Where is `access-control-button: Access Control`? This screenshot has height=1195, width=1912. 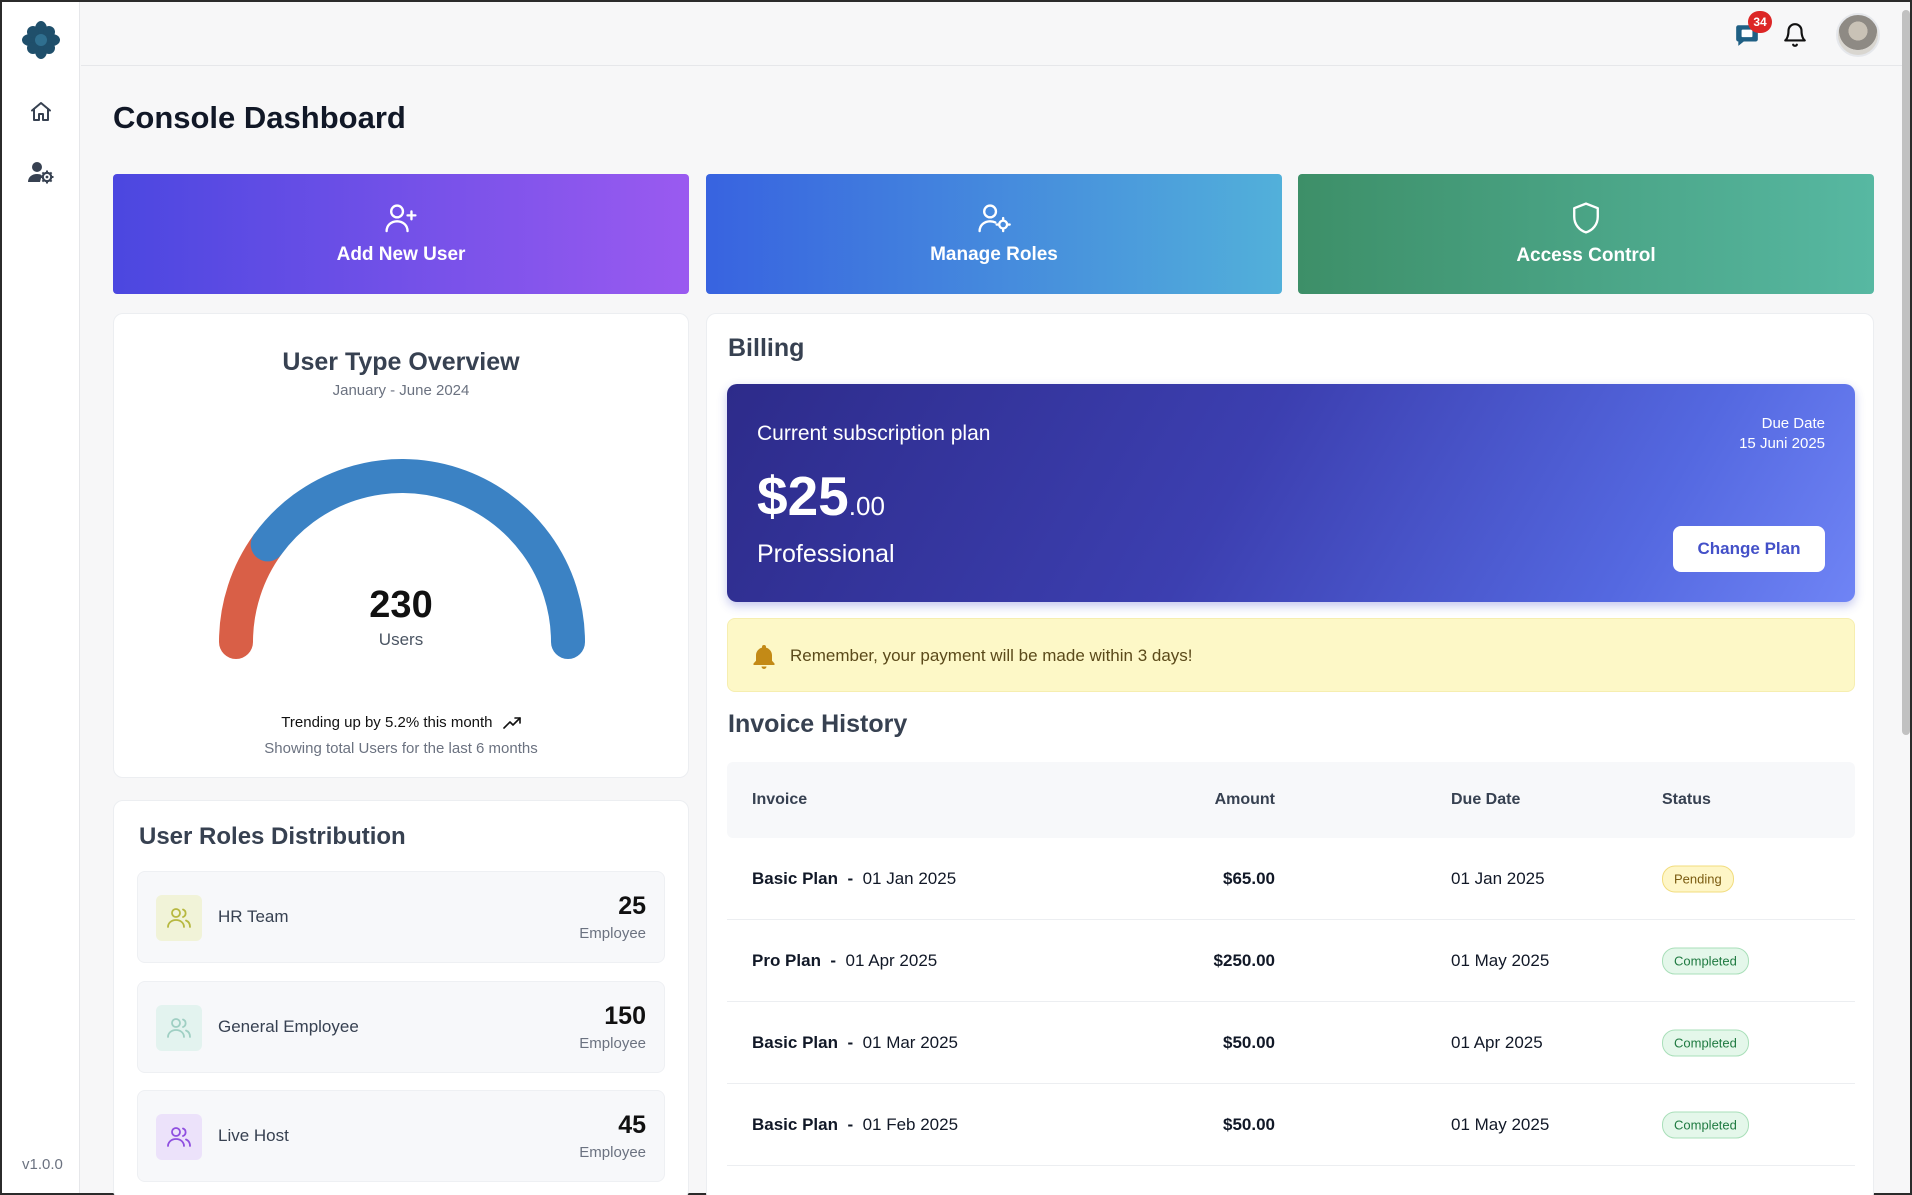
access-control-button: Access Control is located at coordinates (1586, 234).